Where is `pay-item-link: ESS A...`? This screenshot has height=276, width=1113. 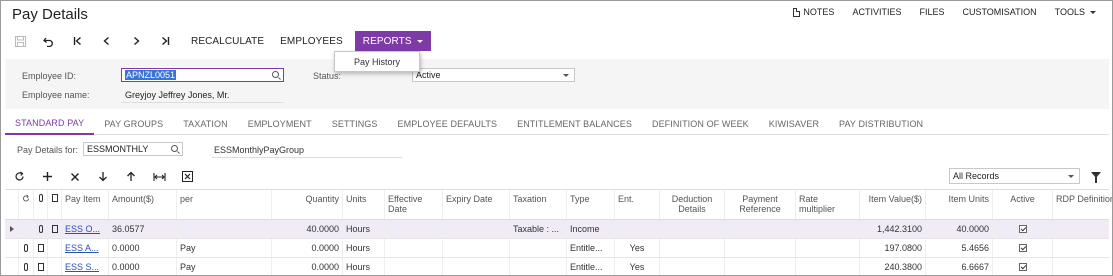 pay-item-link: ESS A... is located at coordinates (82, 248).